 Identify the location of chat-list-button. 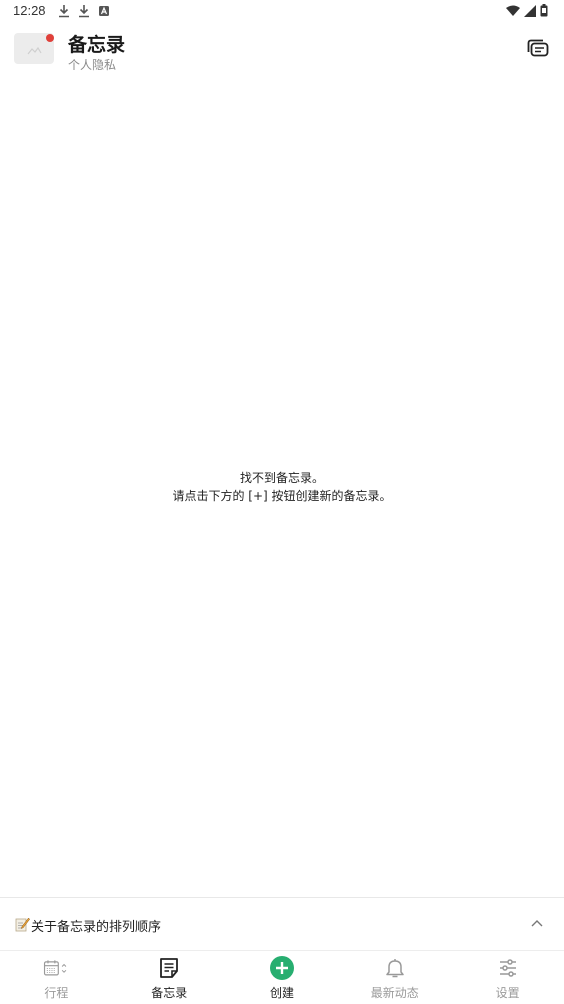
(538, 49).